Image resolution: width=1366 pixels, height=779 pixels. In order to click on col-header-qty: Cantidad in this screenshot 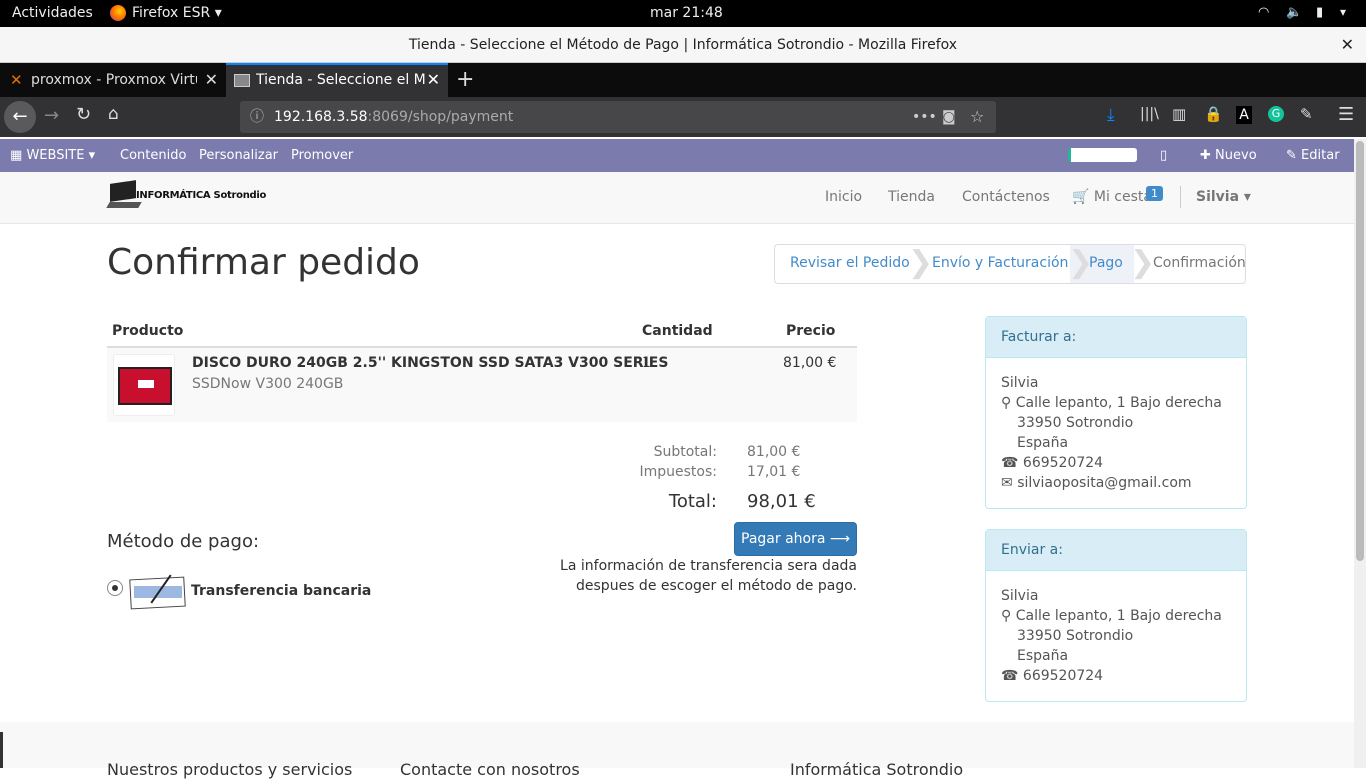, I will do `click(677, 331)`.